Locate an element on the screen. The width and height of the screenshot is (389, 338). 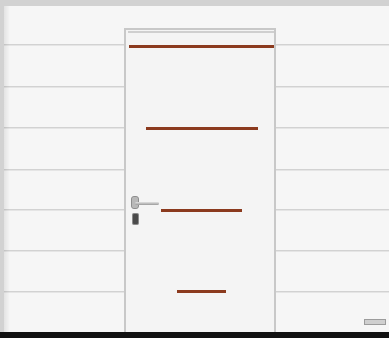
floor-strip is located at coordinates (194, 335).